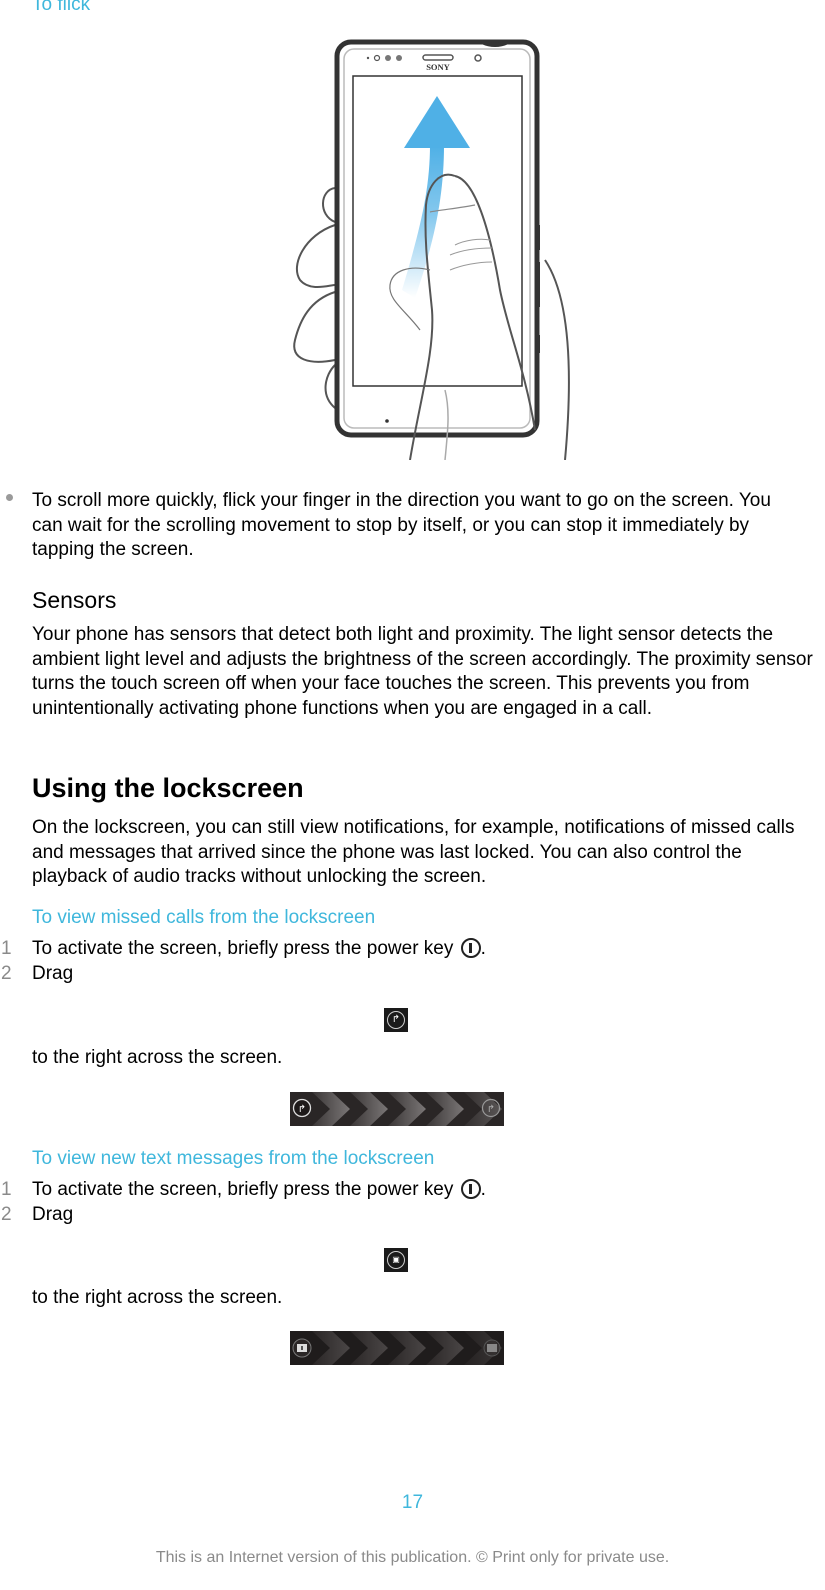 The width and height of the screenshot is (825, 1590). I want to click on message-slider, so click(397, 1348).